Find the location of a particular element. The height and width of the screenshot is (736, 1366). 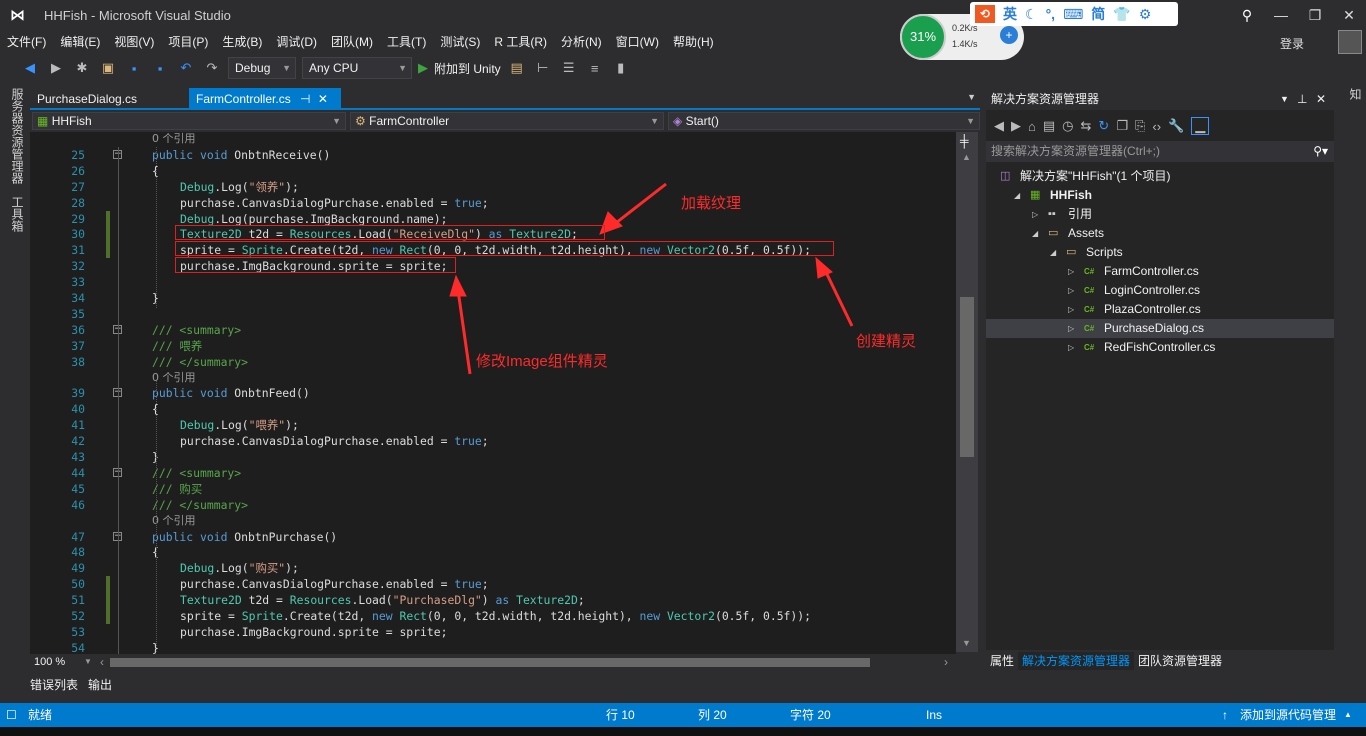

menu-view: 视图(V) is located at coordinates (134, 42).